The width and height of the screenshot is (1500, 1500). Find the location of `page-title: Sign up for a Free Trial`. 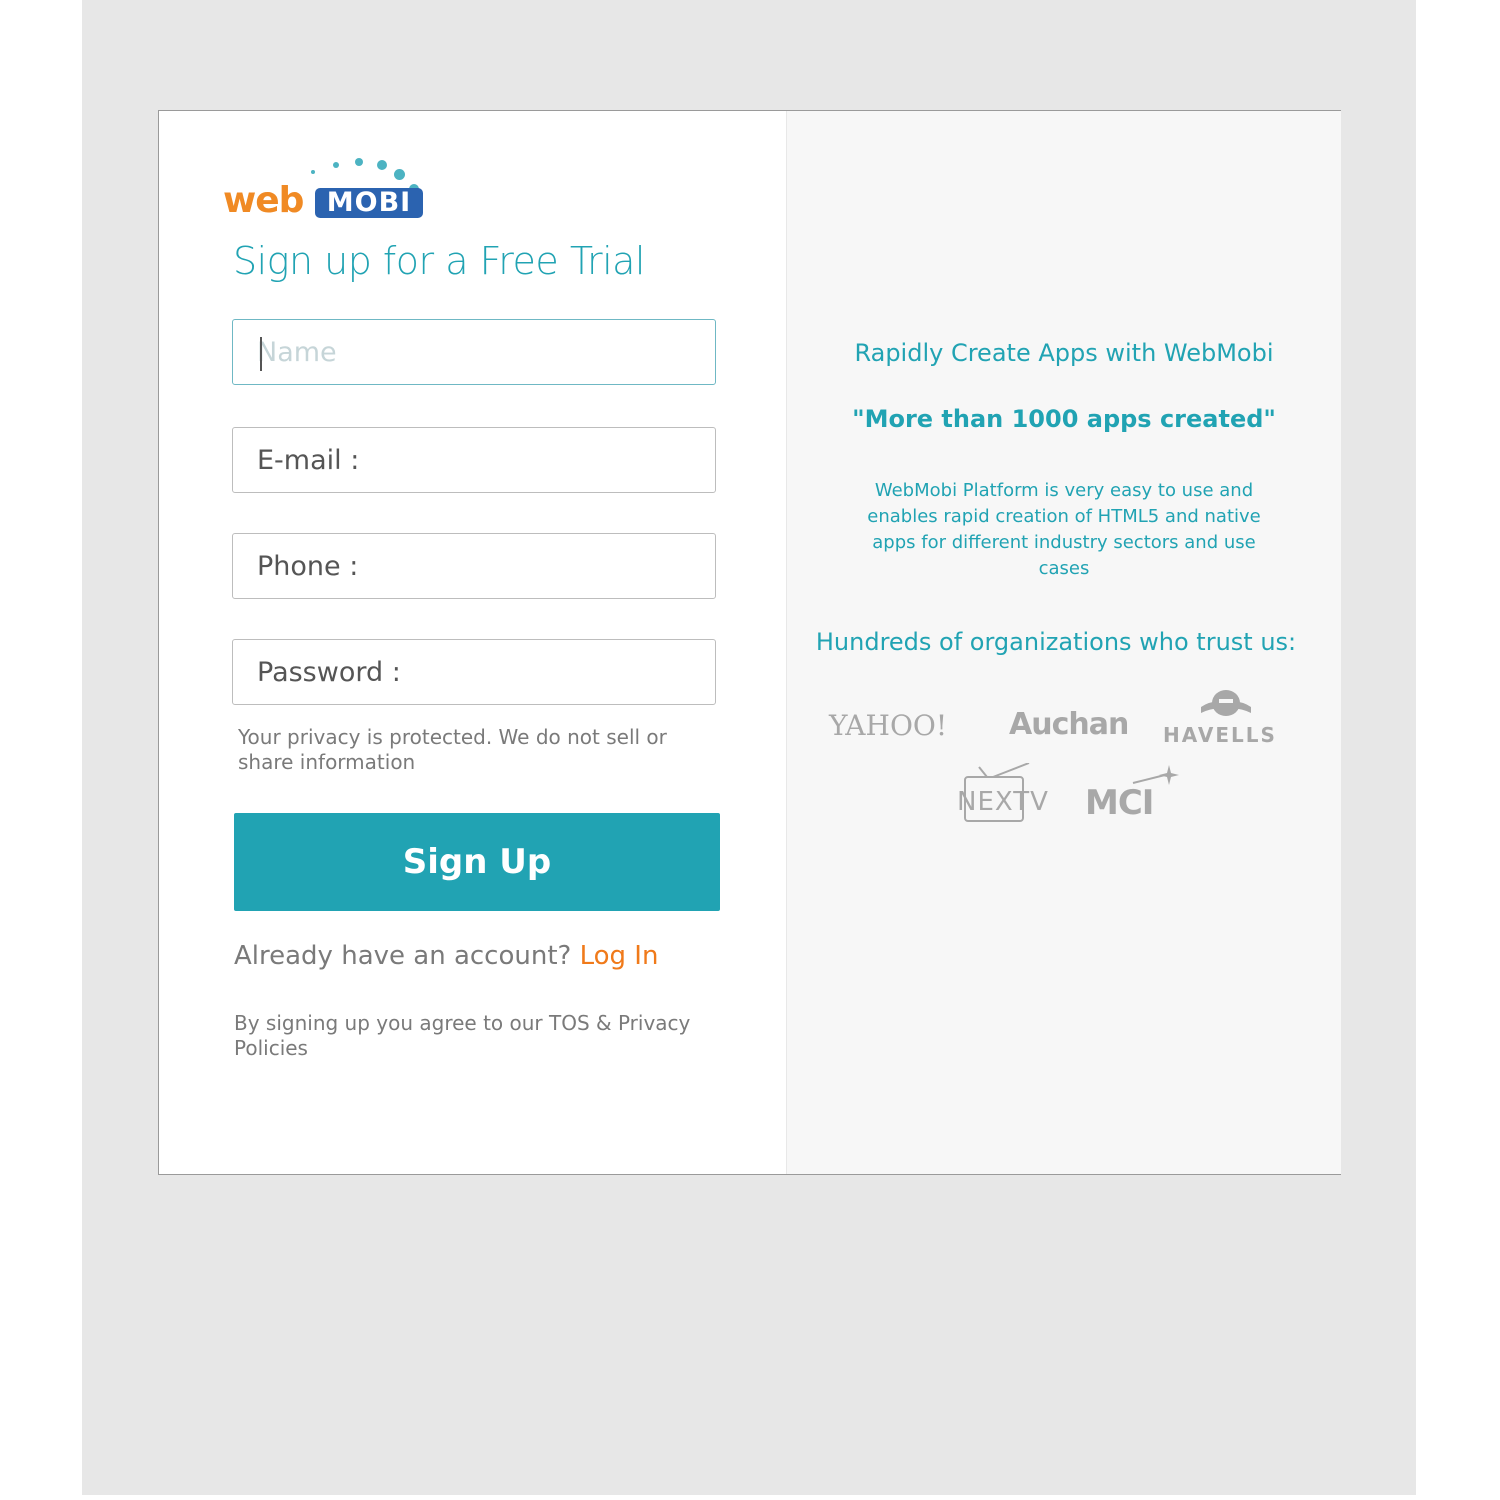

page-title: Sign up for a Free Trial is located at coordinates (439, 261).